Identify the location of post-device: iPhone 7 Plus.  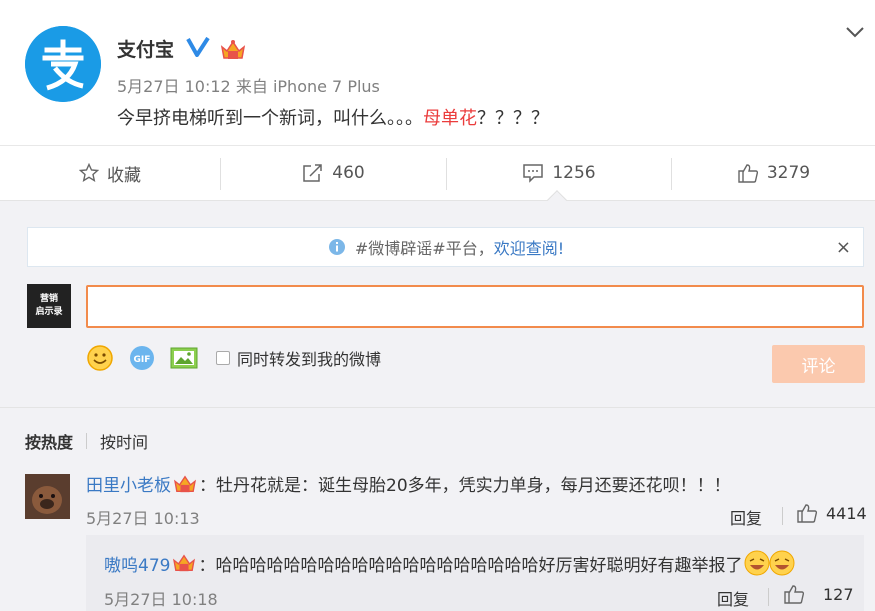
(326, 86).